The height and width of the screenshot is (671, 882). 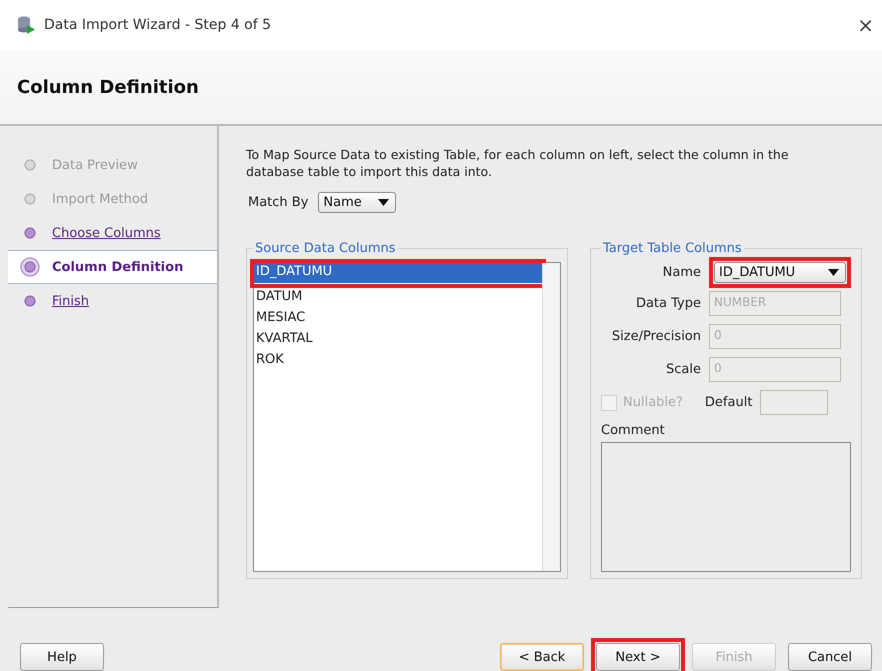 What do you see at coordinates (398, 273) in the screenshot?
I see `list-item: ID_DATUMU` at bounding box center [398, 273].